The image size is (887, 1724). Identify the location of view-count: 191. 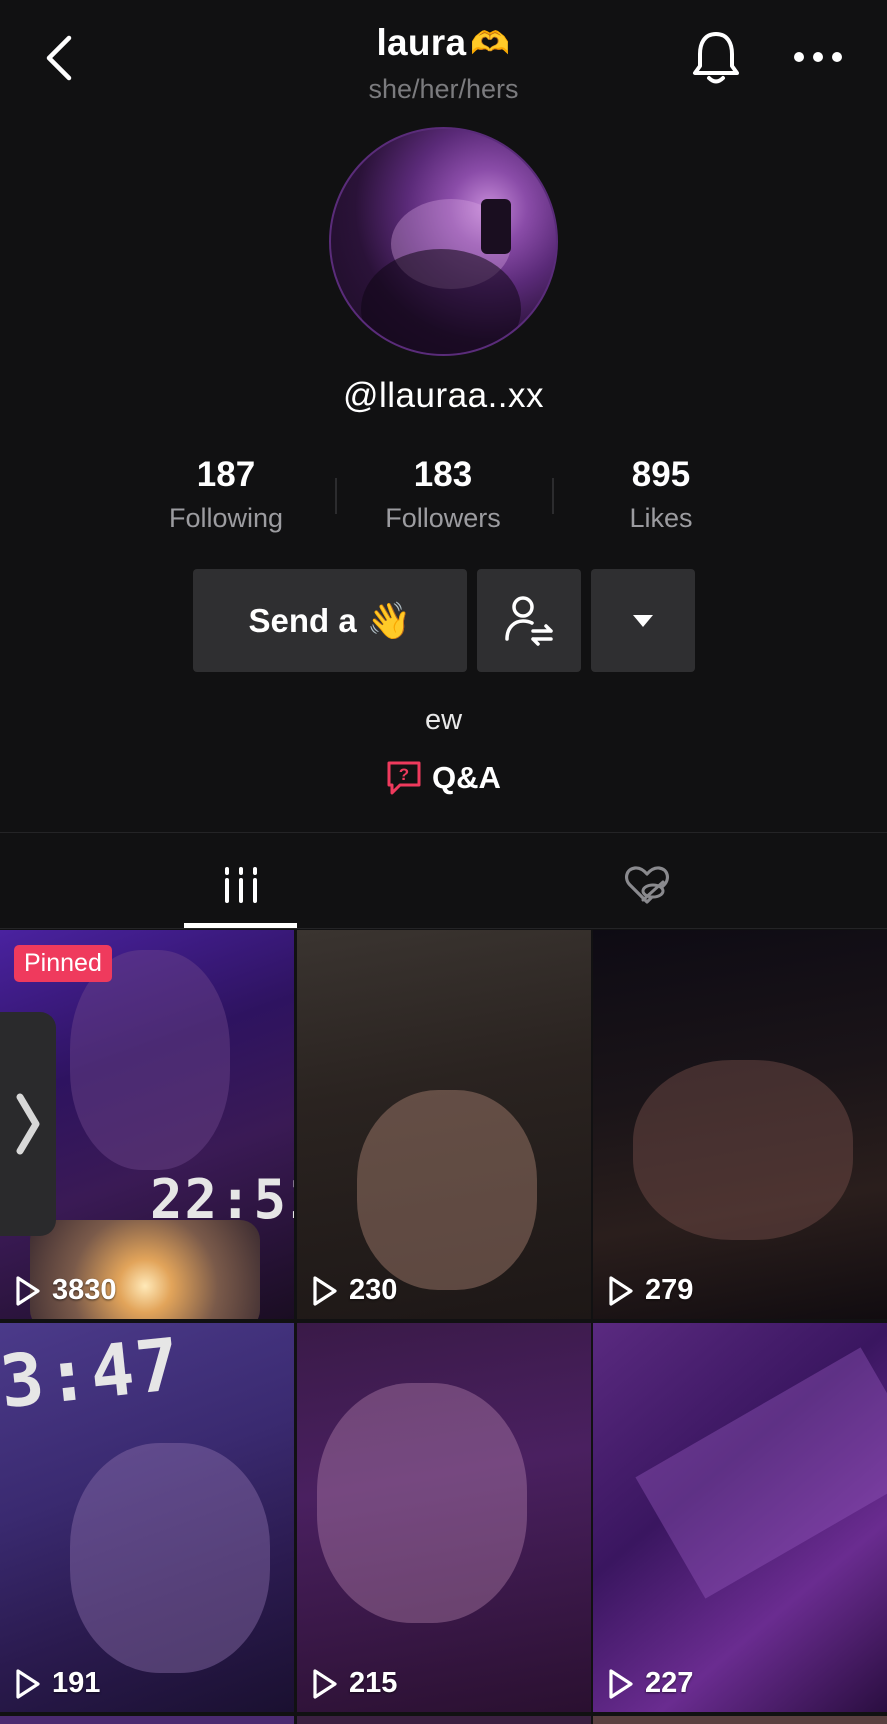
(57, 1683).